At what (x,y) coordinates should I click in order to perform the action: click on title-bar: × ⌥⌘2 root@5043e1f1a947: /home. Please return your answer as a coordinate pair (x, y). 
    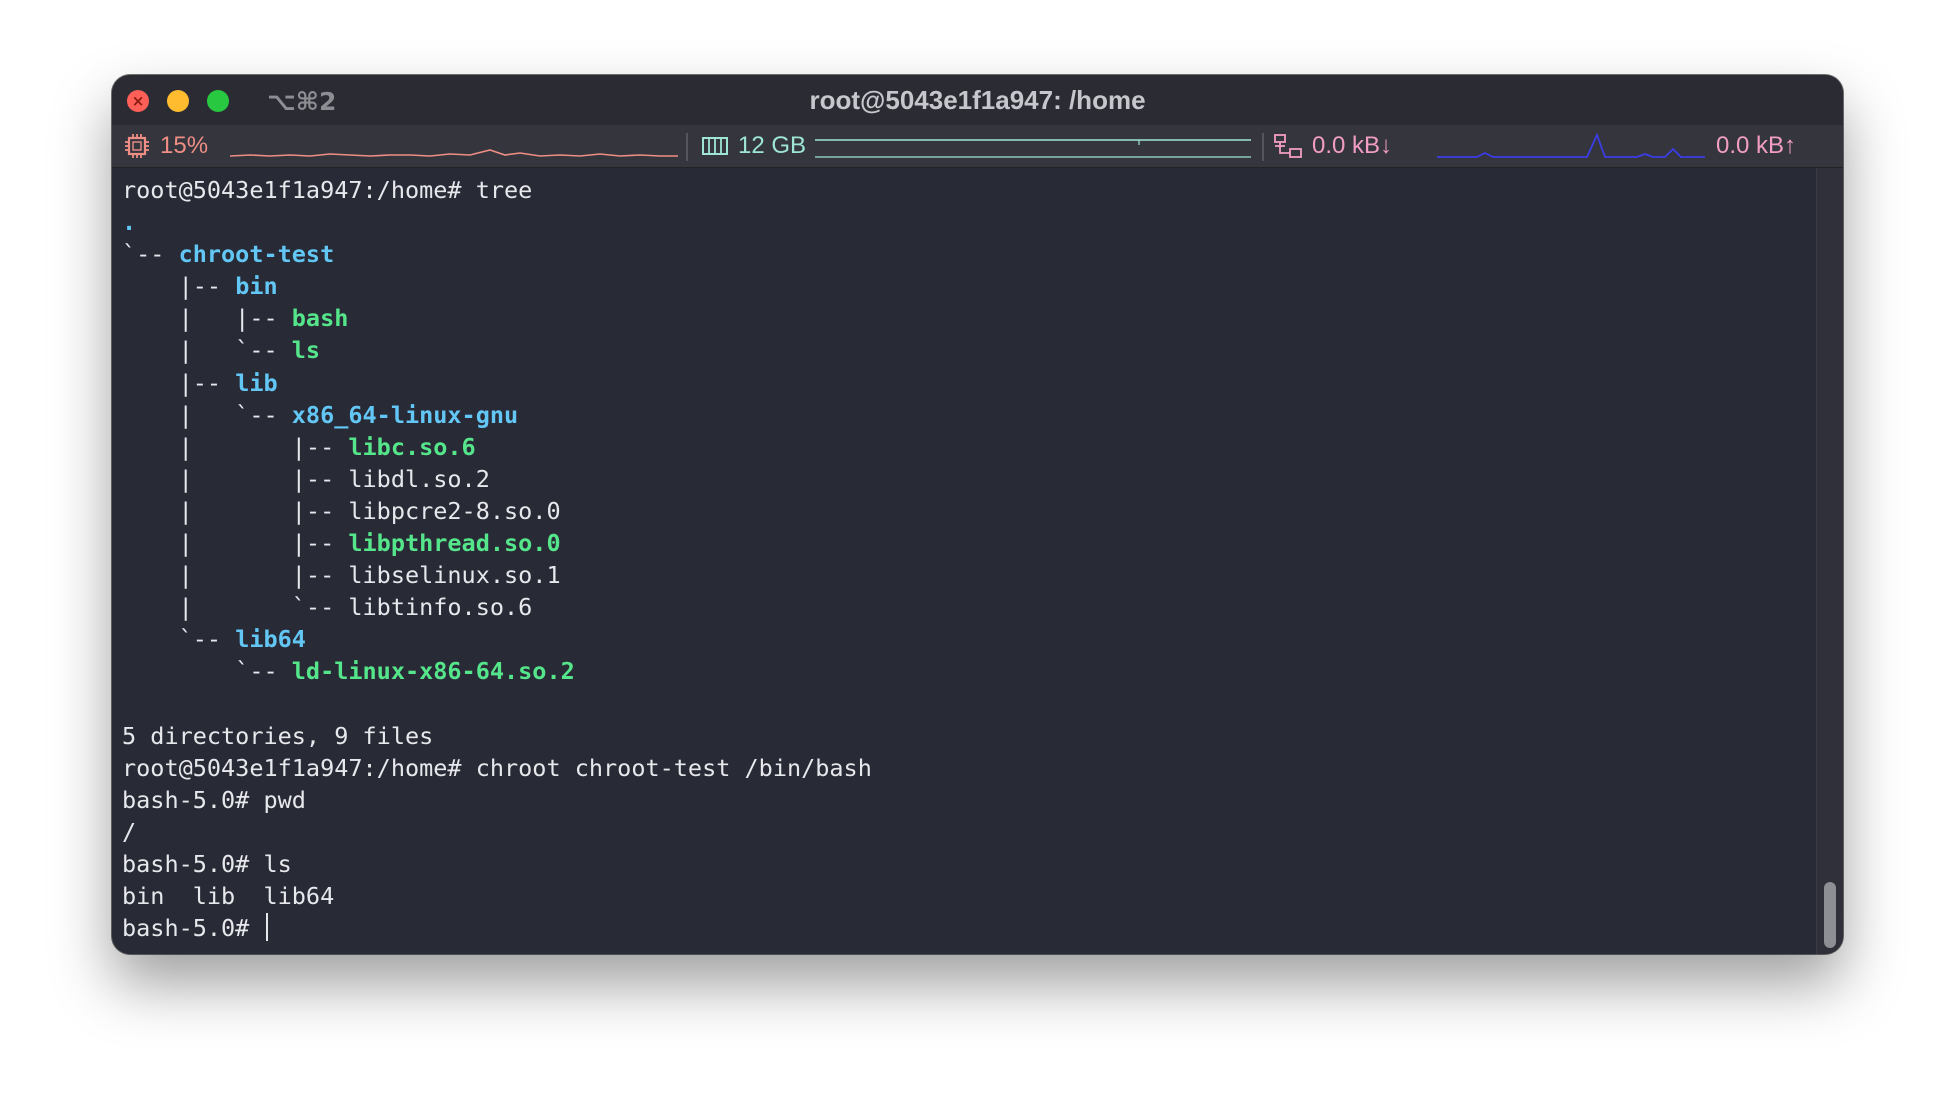
    Looking at the image, I should click on (977, 100).